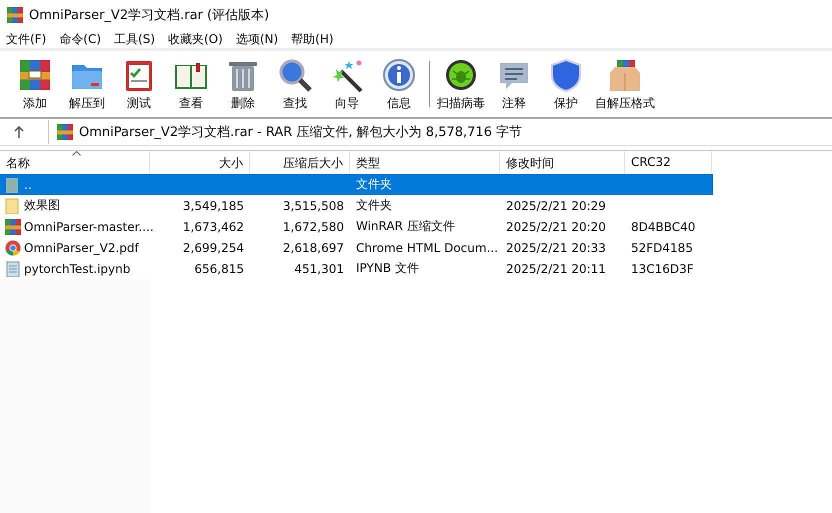 The height and width of the screenshot is (513, 832). What do you see at coordinates (556, 247) in the screenshot?
I see `modified-time: 2025/2/21 20:33` at bounding box center [556, 247].